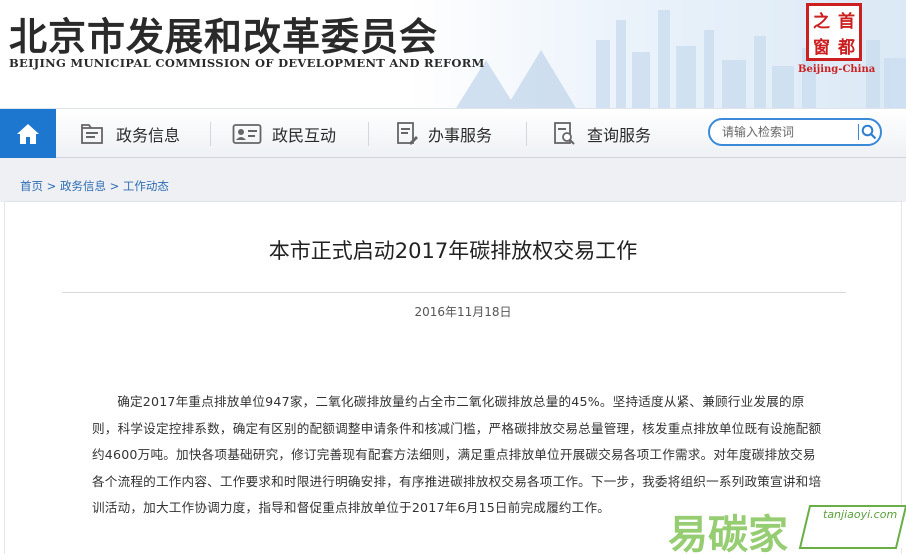 Image resolution: width=906 pixels, height=554 pixels. Describe the element at coordinates (94, 186) in the screenshot. I see `breadcrumb: 首页 > 政务信息 > 工作动态` at that location.